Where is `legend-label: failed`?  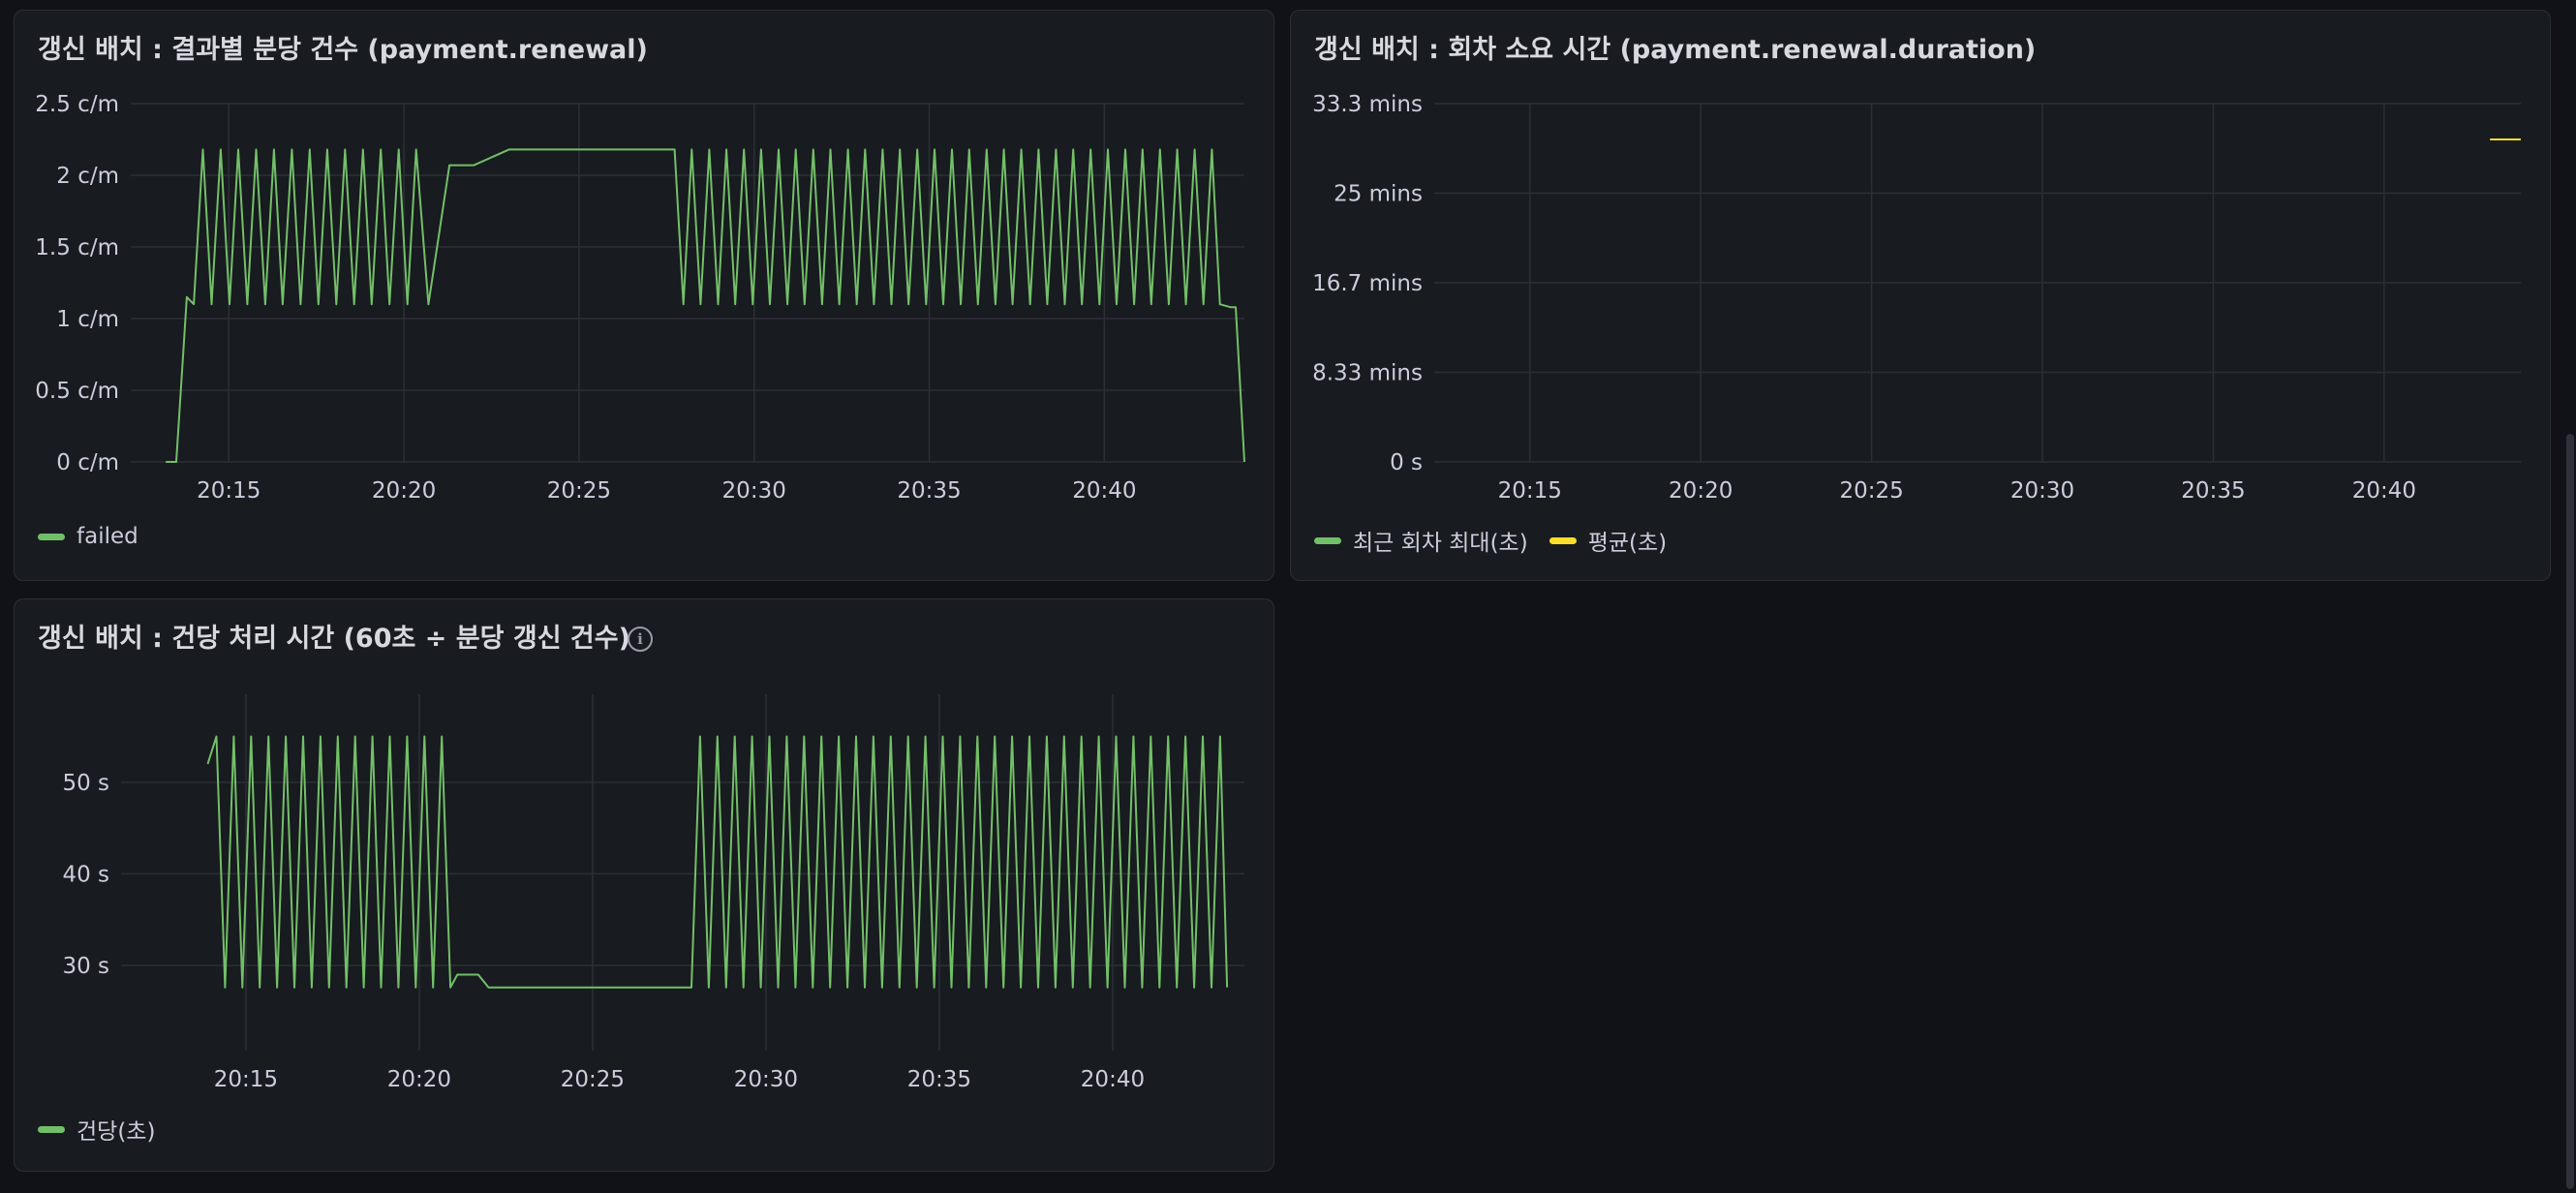 legend-label: failed is located at coordinates (107, 536).